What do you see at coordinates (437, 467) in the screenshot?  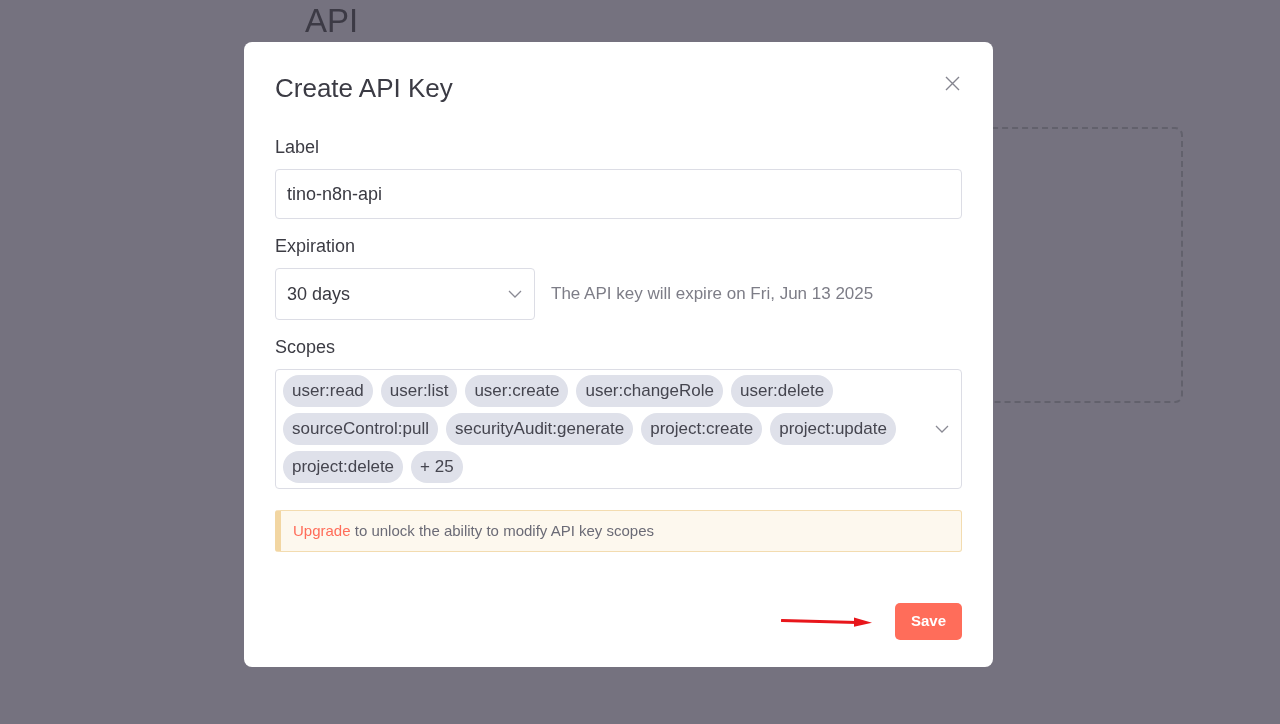 I see `more-scopes-count: + 25` at bounding box center [437, 467].